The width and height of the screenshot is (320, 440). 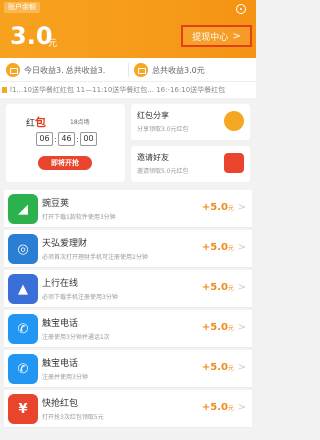 I want to click on task-name: 豌豆荚, so click(x=56, y=204).